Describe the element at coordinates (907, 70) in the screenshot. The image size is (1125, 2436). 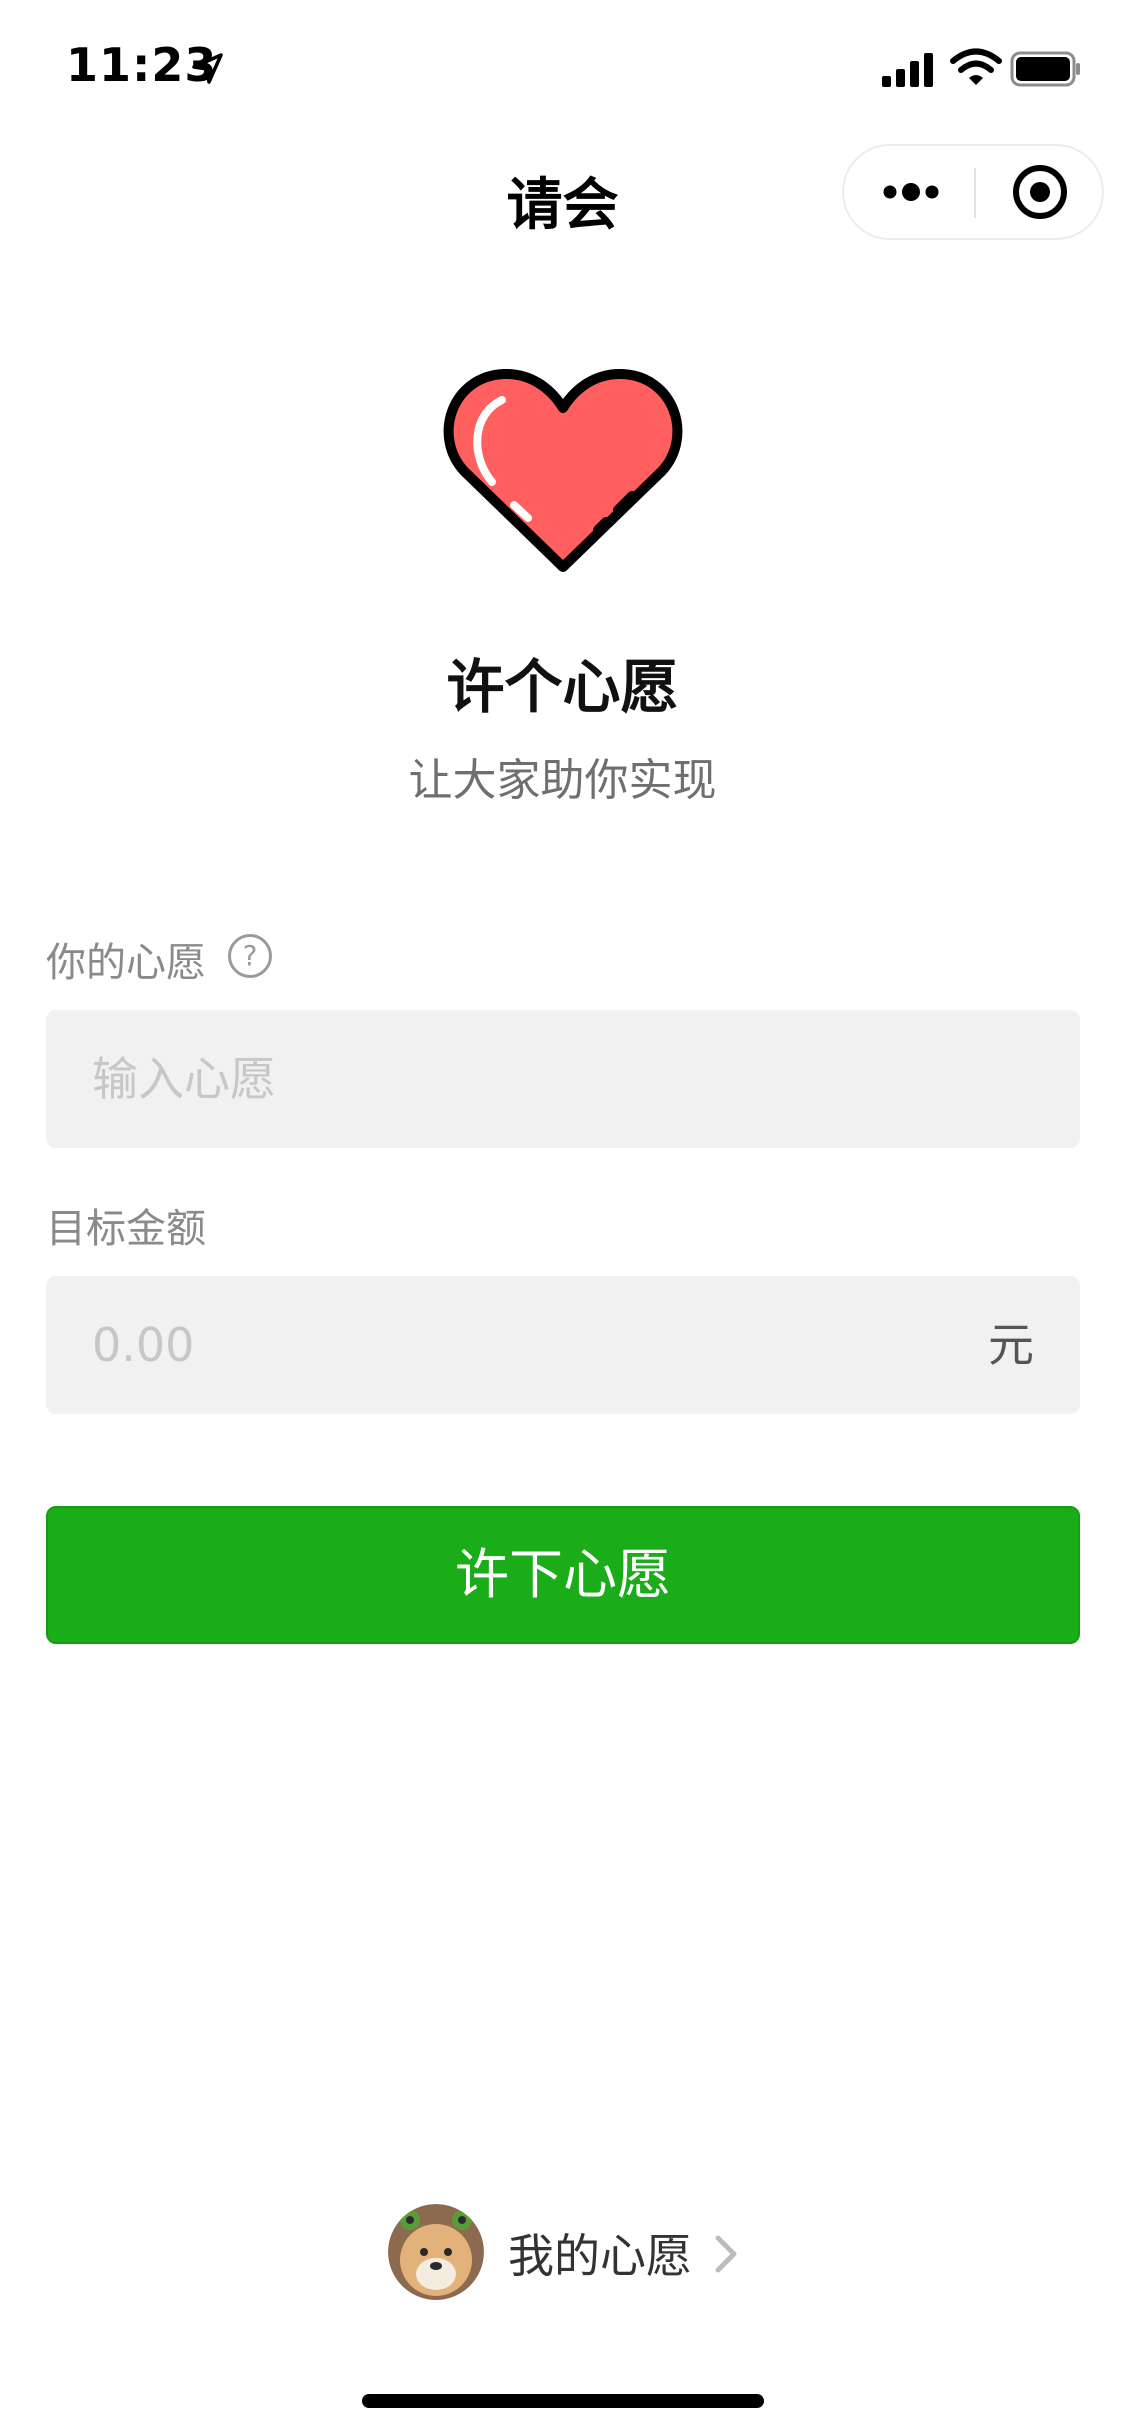
I see `signal-icon` at that location.